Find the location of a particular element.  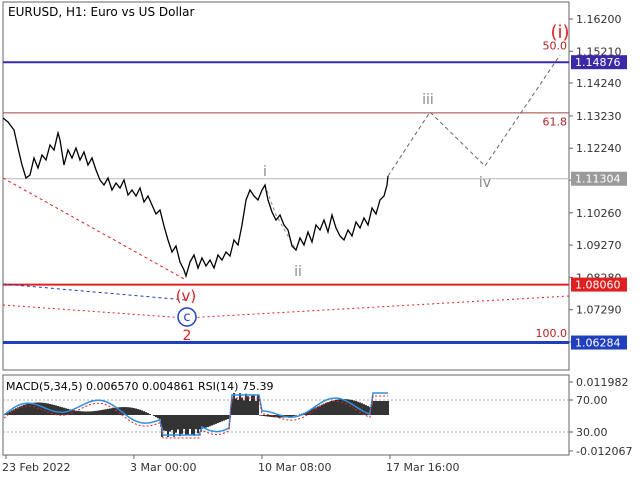

price-badge-label: 1.06284 is located at coordinates (598, 343).